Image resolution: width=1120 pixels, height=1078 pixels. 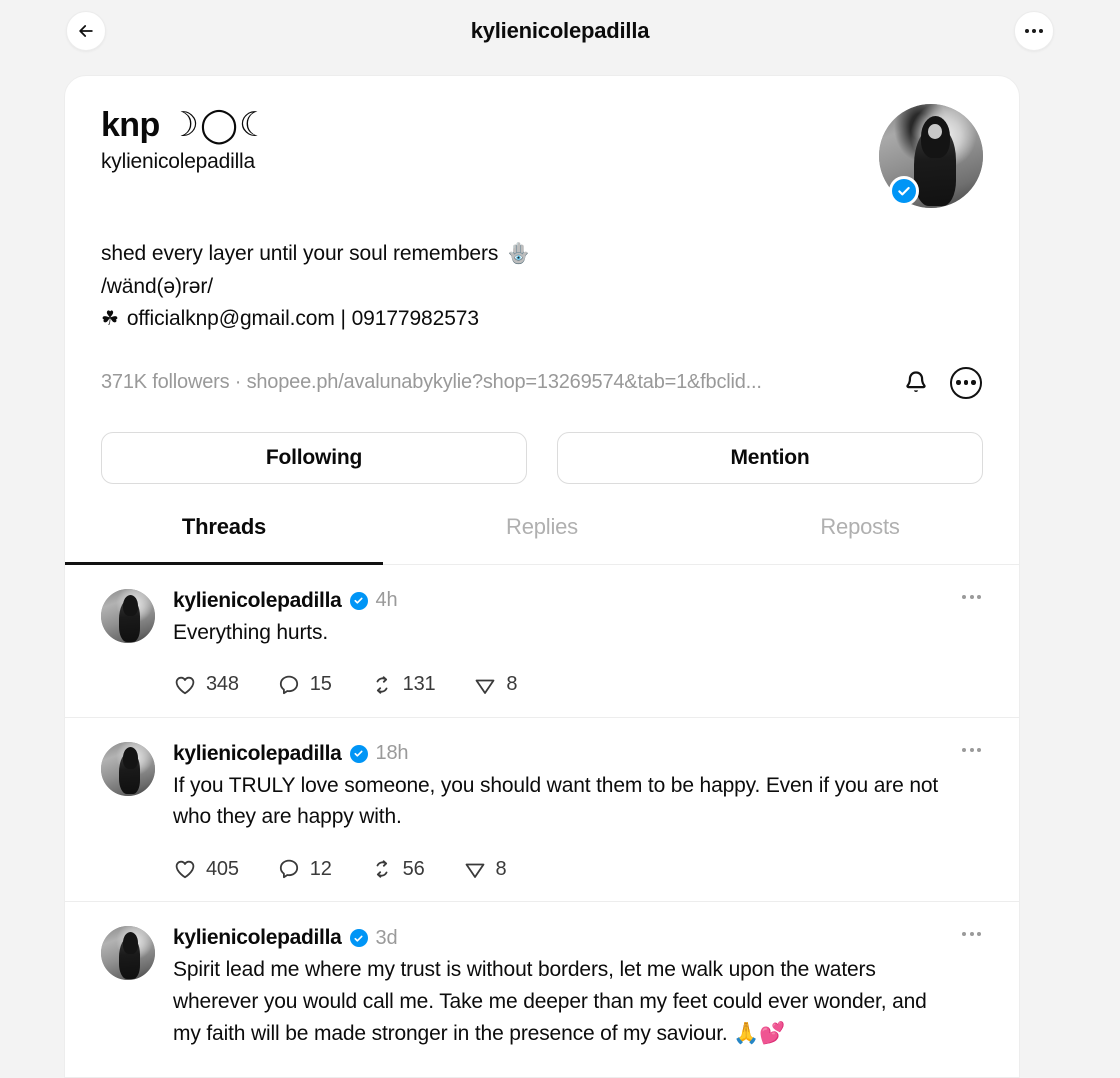 I want to click on verified-badge, so click(x=904, y=191).